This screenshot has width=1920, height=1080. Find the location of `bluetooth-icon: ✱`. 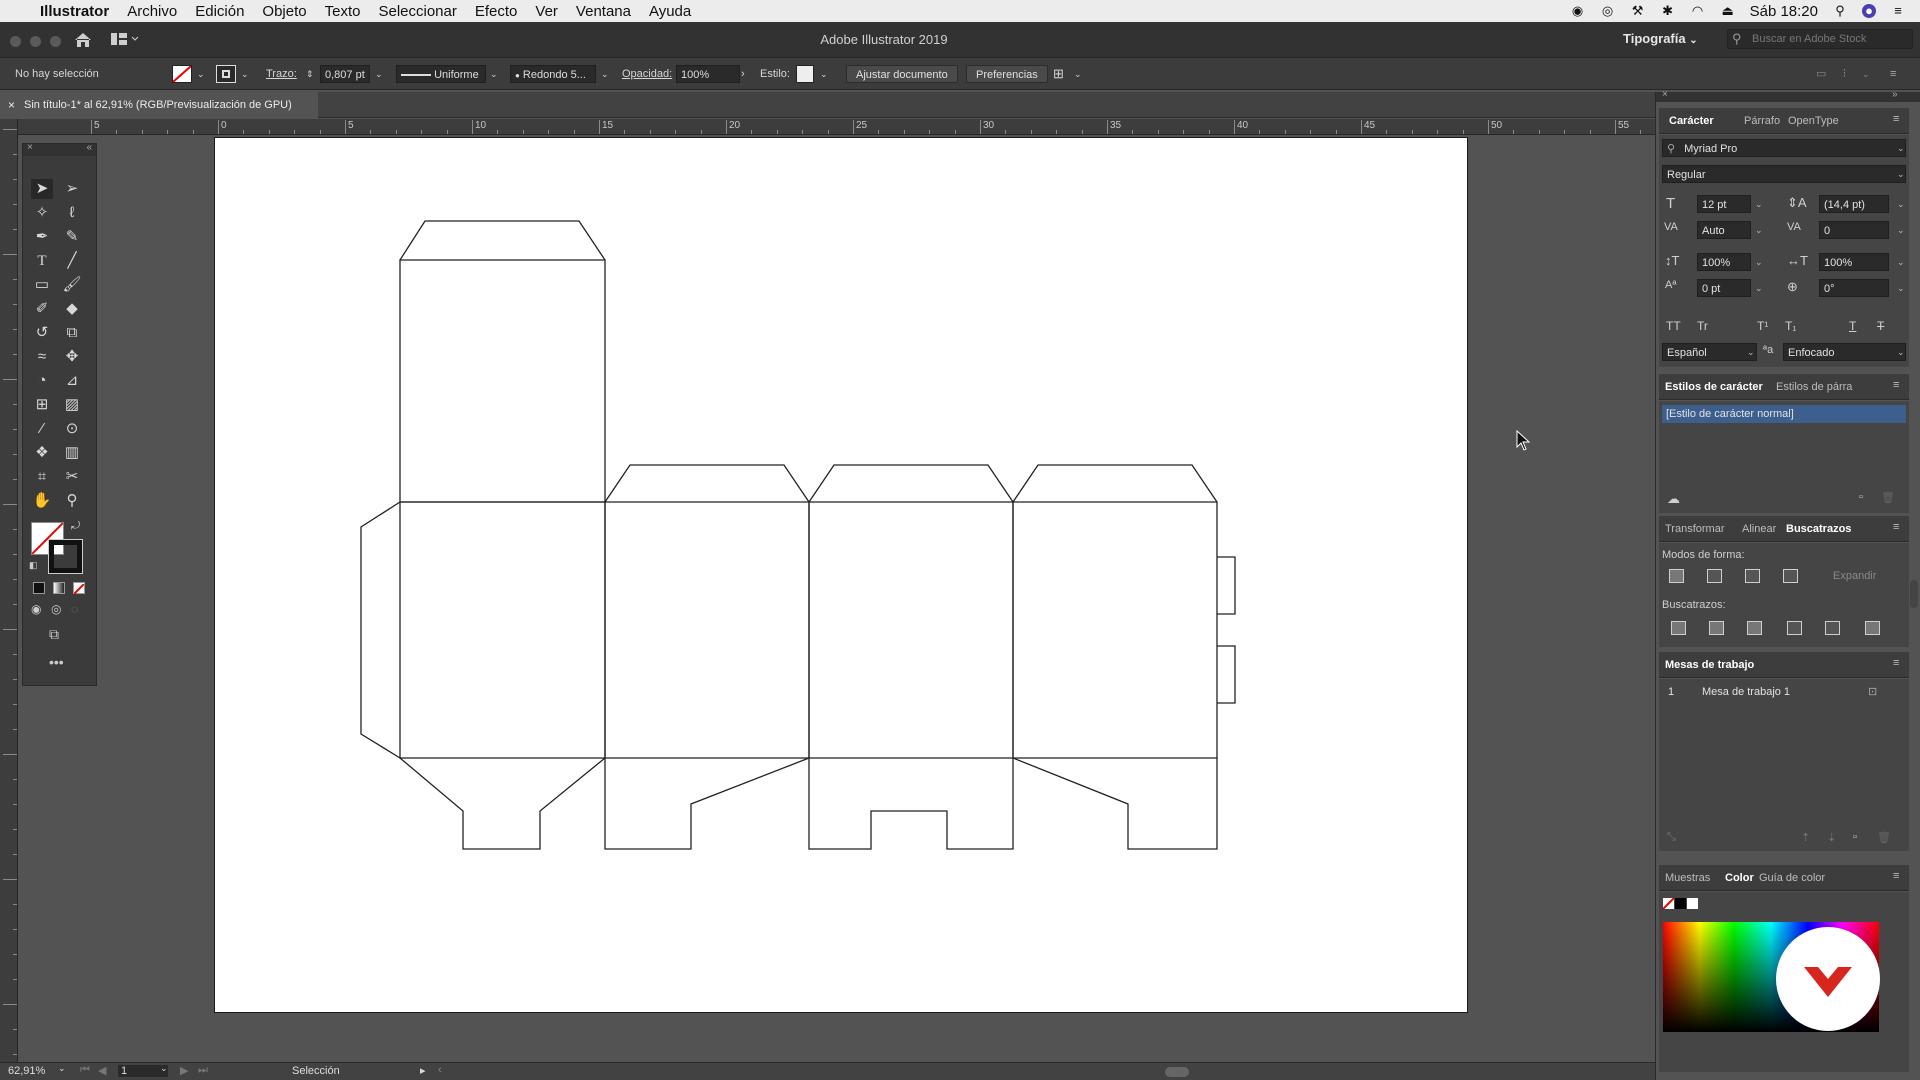

bluetooth-icon: ✱ is located at coordinates (1668, 11).